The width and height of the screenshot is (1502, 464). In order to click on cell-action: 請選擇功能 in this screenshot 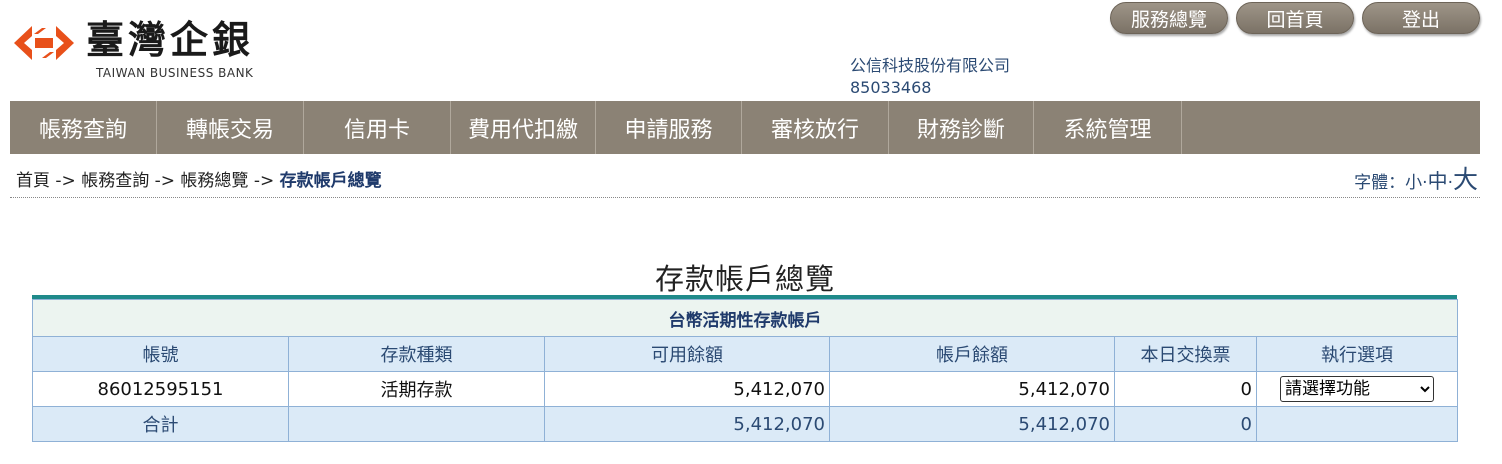, I will do `click(1357, 389)`.